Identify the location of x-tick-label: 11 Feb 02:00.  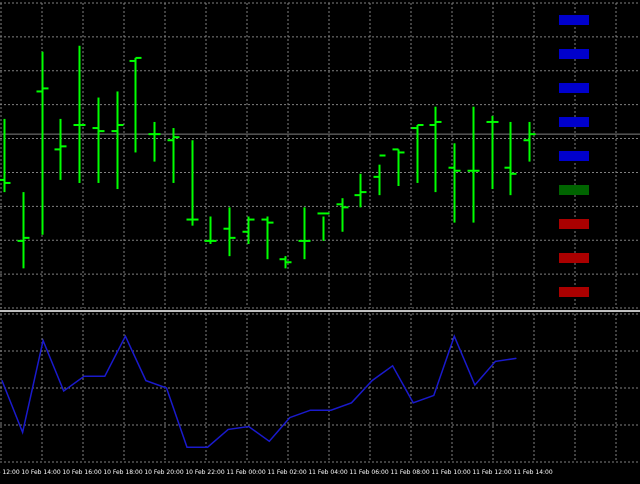
(287, 472).